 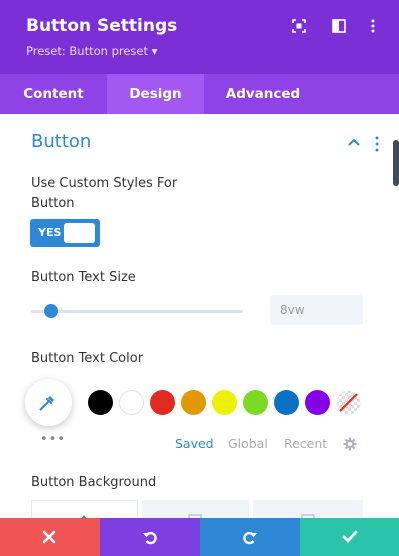 I want to click on text-color-label: Button Text Color, so click(x=87, y=358).